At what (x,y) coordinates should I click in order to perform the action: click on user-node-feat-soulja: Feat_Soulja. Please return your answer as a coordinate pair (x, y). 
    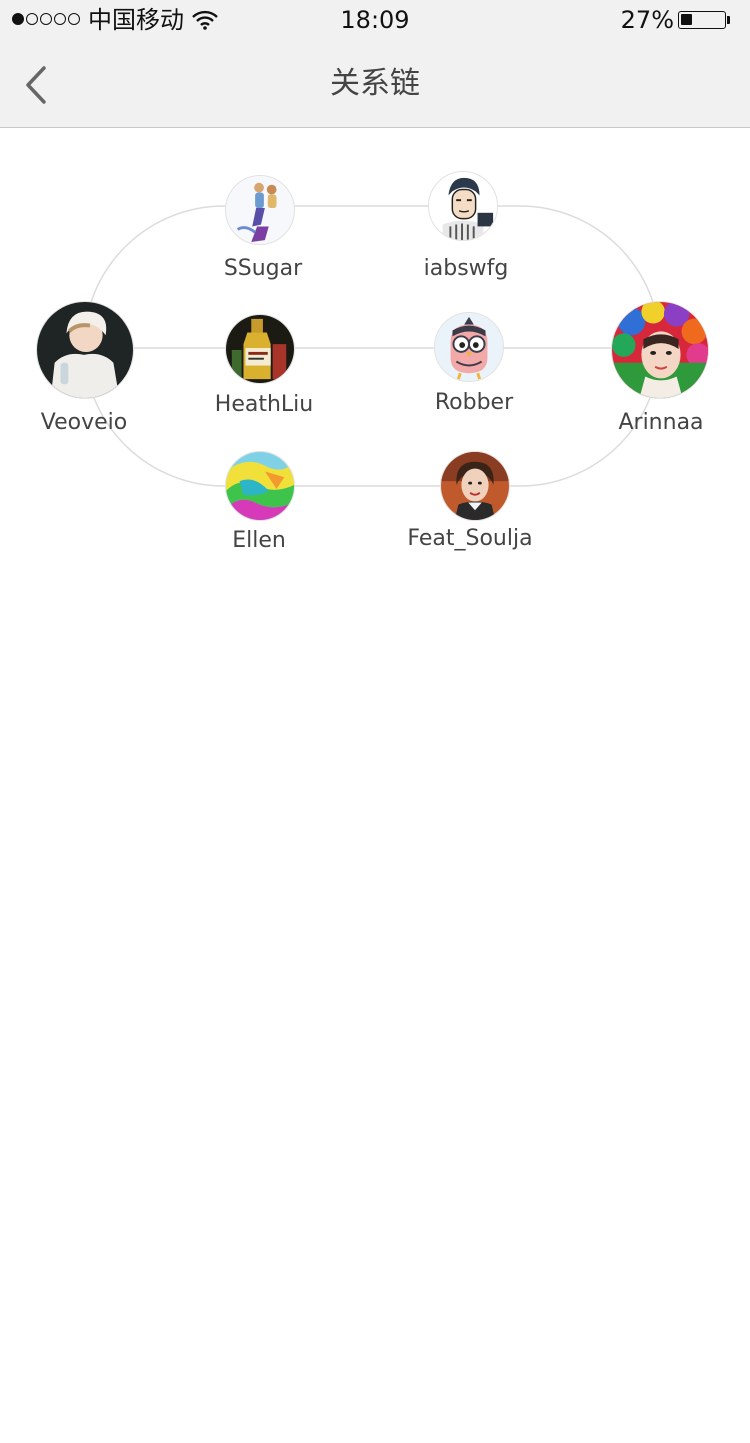
    Looking at the image, I should click on (470, 506).